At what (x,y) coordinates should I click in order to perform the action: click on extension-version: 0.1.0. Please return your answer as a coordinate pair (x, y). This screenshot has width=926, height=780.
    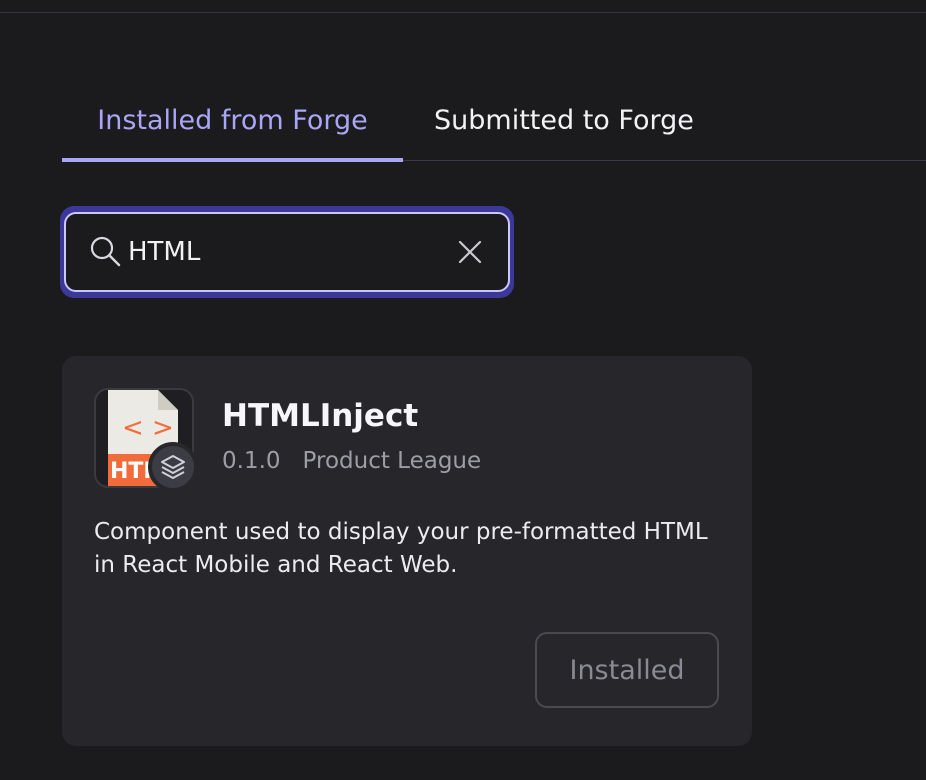
    Looking at the image, I should click on (251, 461).